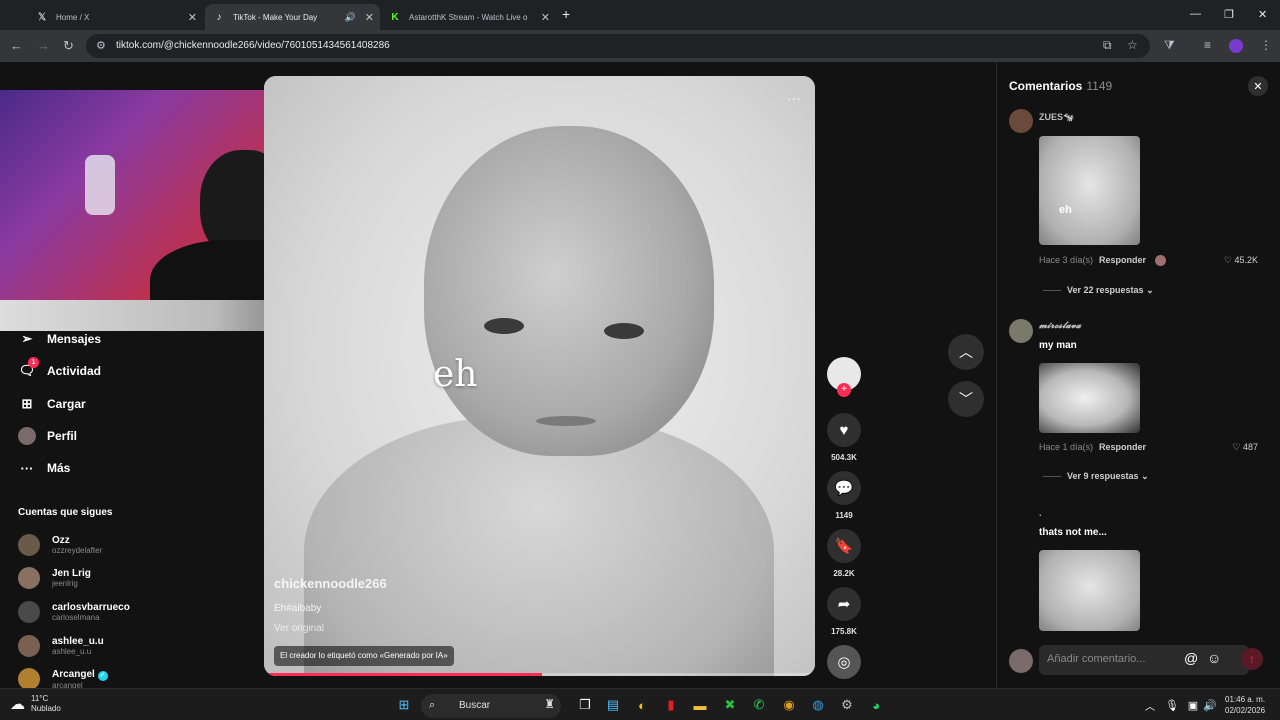  I want to click on close-comments-button: ✕, so click(1258, 86).